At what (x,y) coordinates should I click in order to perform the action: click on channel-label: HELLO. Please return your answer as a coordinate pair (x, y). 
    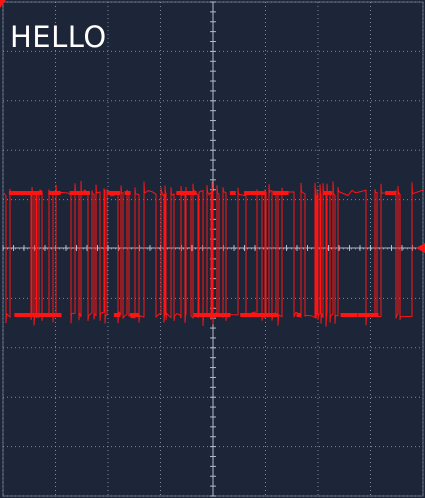
    Looking at the image, I should click on (58, 37).